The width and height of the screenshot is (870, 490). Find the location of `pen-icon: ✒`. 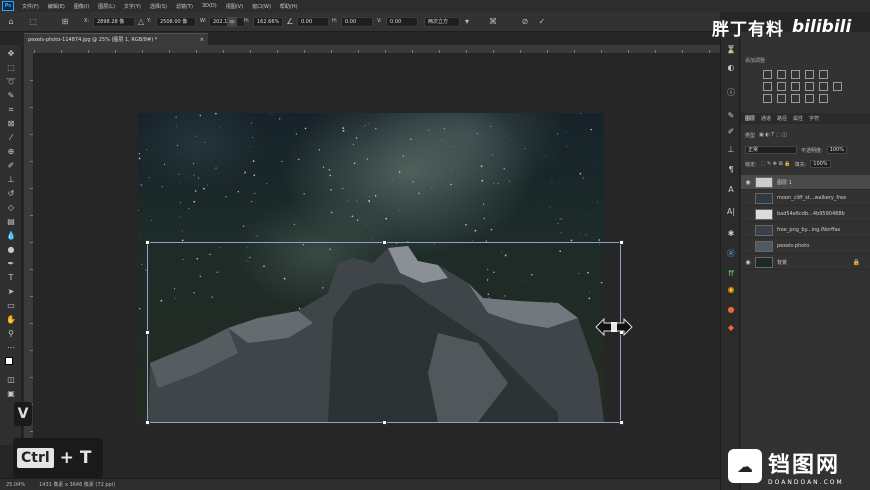

pen-icon: ✒ is located at coordinates (11, 264).